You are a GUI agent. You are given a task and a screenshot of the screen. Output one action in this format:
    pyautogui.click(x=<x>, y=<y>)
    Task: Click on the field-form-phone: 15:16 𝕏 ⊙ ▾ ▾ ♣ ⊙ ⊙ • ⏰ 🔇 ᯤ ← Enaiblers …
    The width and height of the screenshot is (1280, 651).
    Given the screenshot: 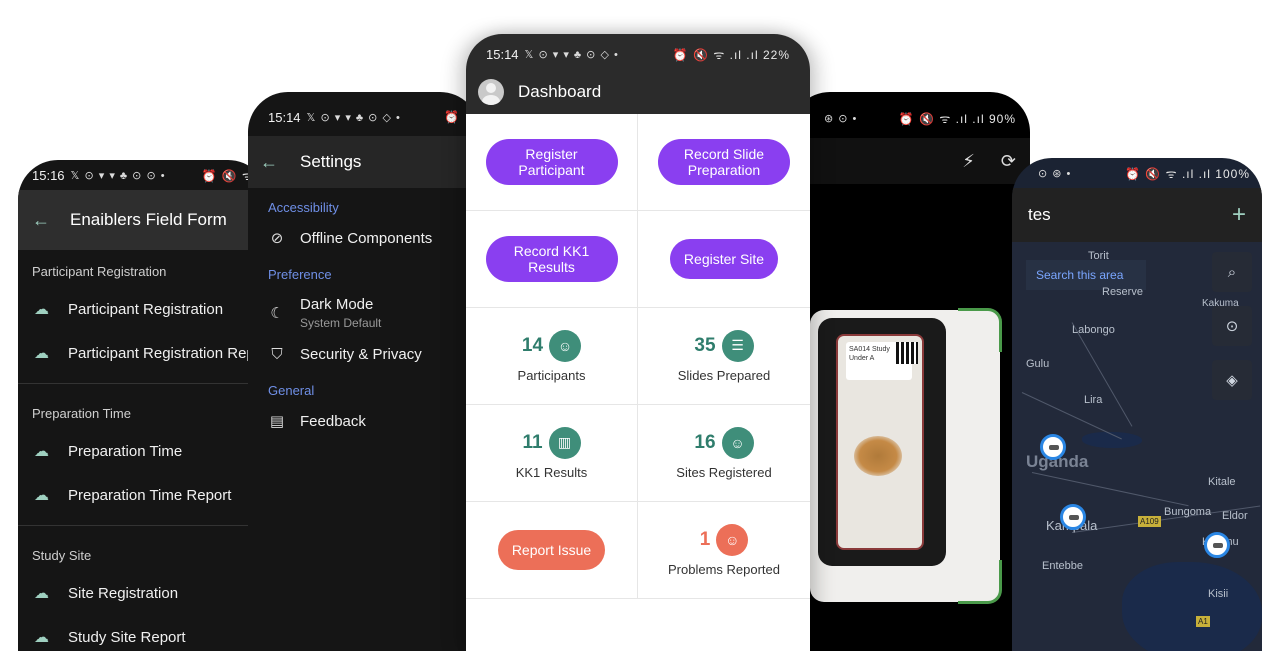 What is the action you would take?
    pyautogui.click(x=143, y=405)
    